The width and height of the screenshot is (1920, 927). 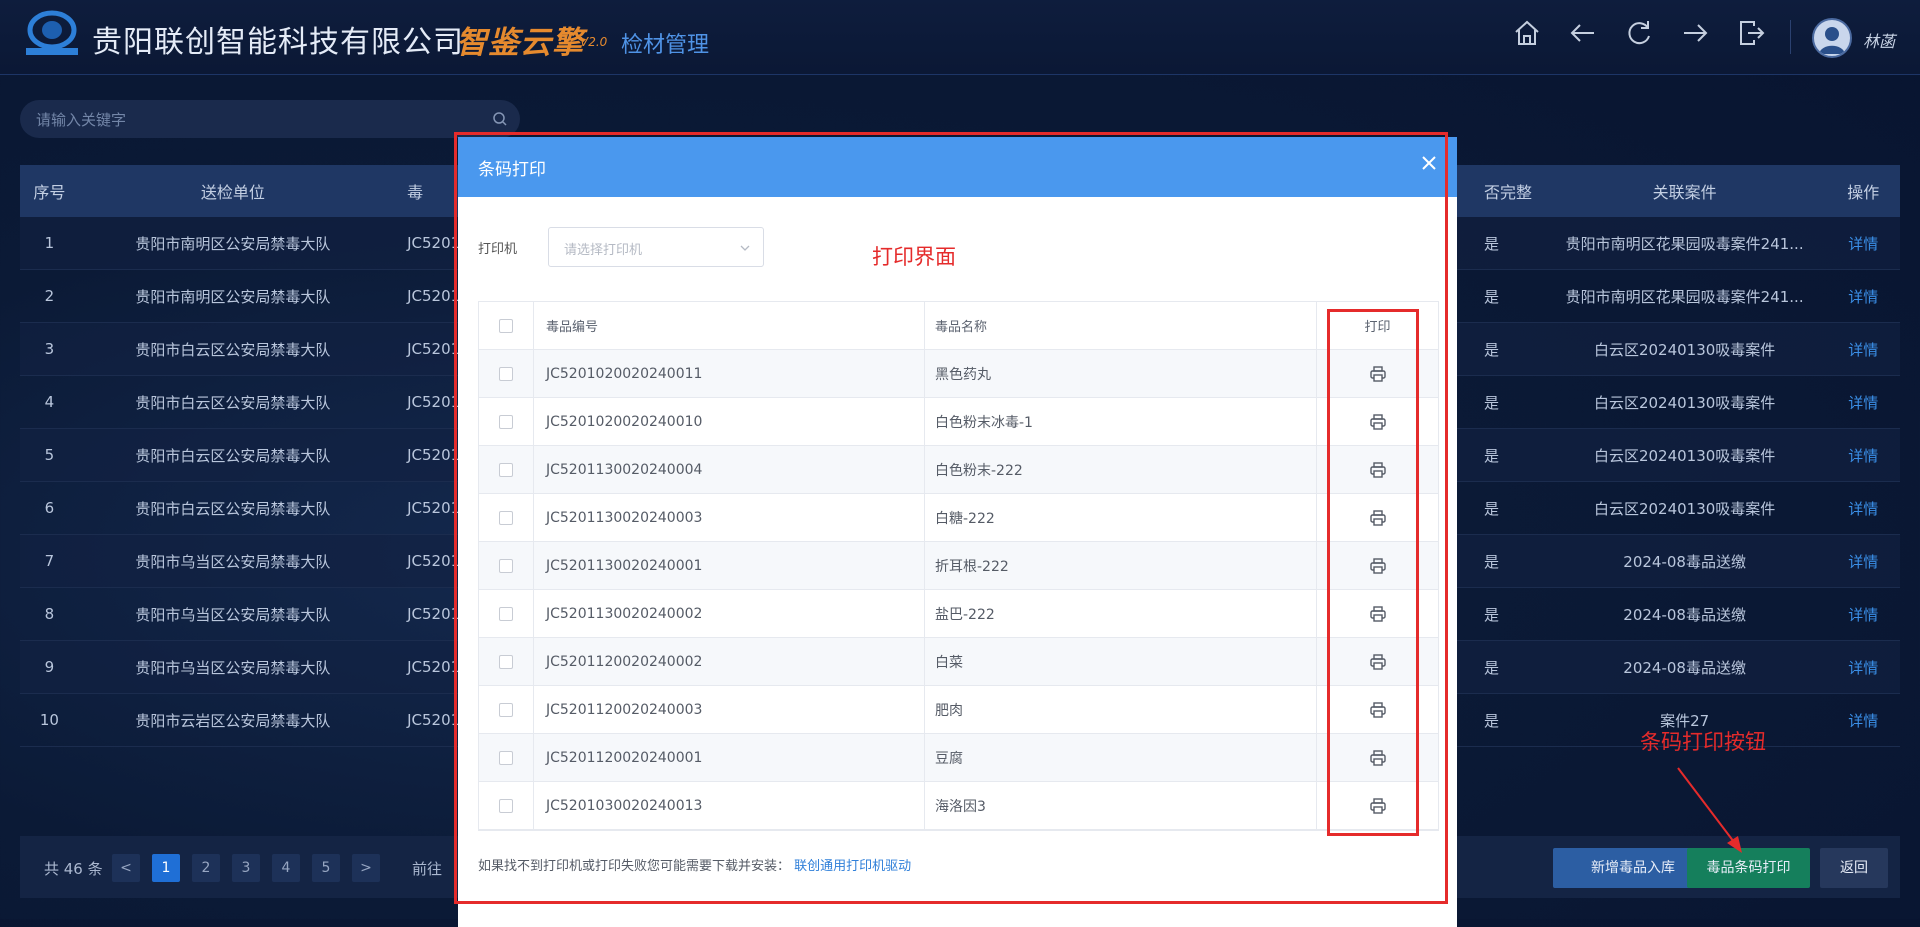 What do you see at coordinates (1790, 37) in the screenshot?
I see `header-divider` at bounding box center [1790, 37].